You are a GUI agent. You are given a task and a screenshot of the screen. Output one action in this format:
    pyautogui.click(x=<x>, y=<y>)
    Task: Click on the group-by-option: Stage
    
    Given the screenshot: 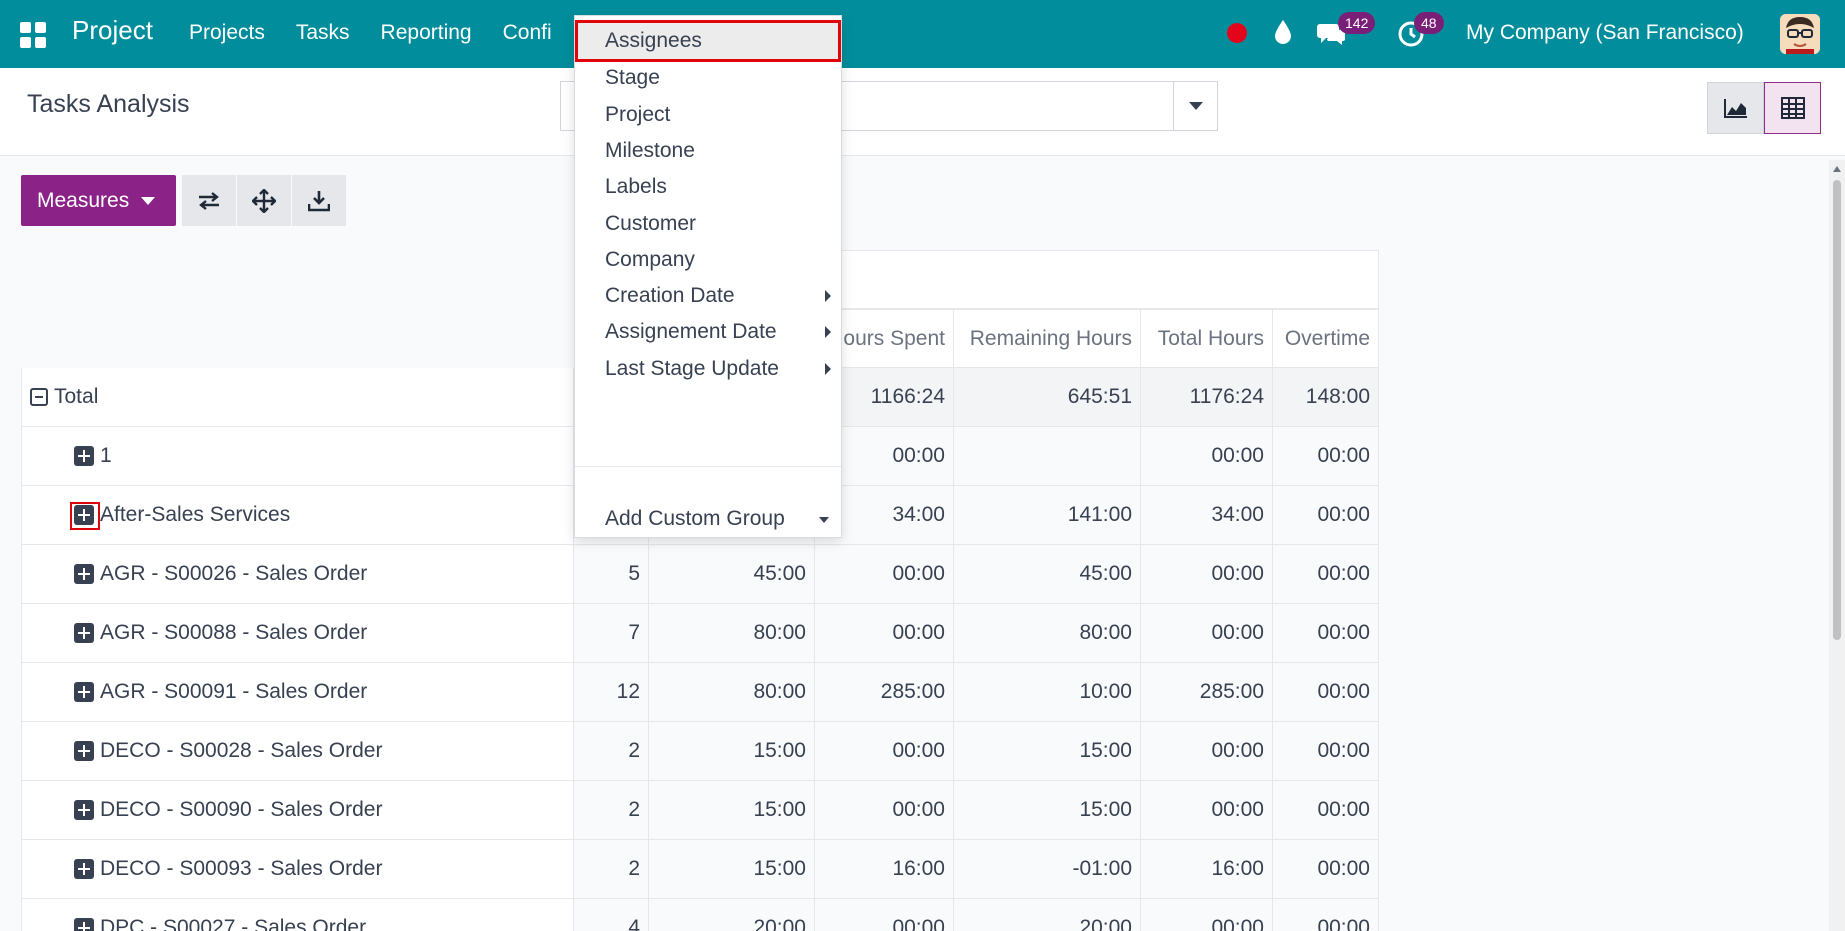 What is the action you would take?
    pyautogui.click(x=708, y=78)
    